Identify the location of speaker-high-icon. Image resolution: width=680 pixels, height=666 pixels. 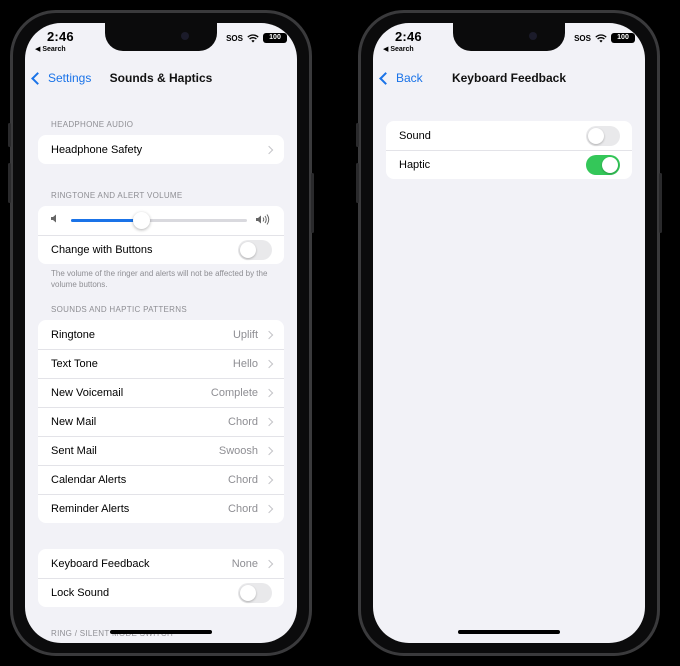
(264, 221).